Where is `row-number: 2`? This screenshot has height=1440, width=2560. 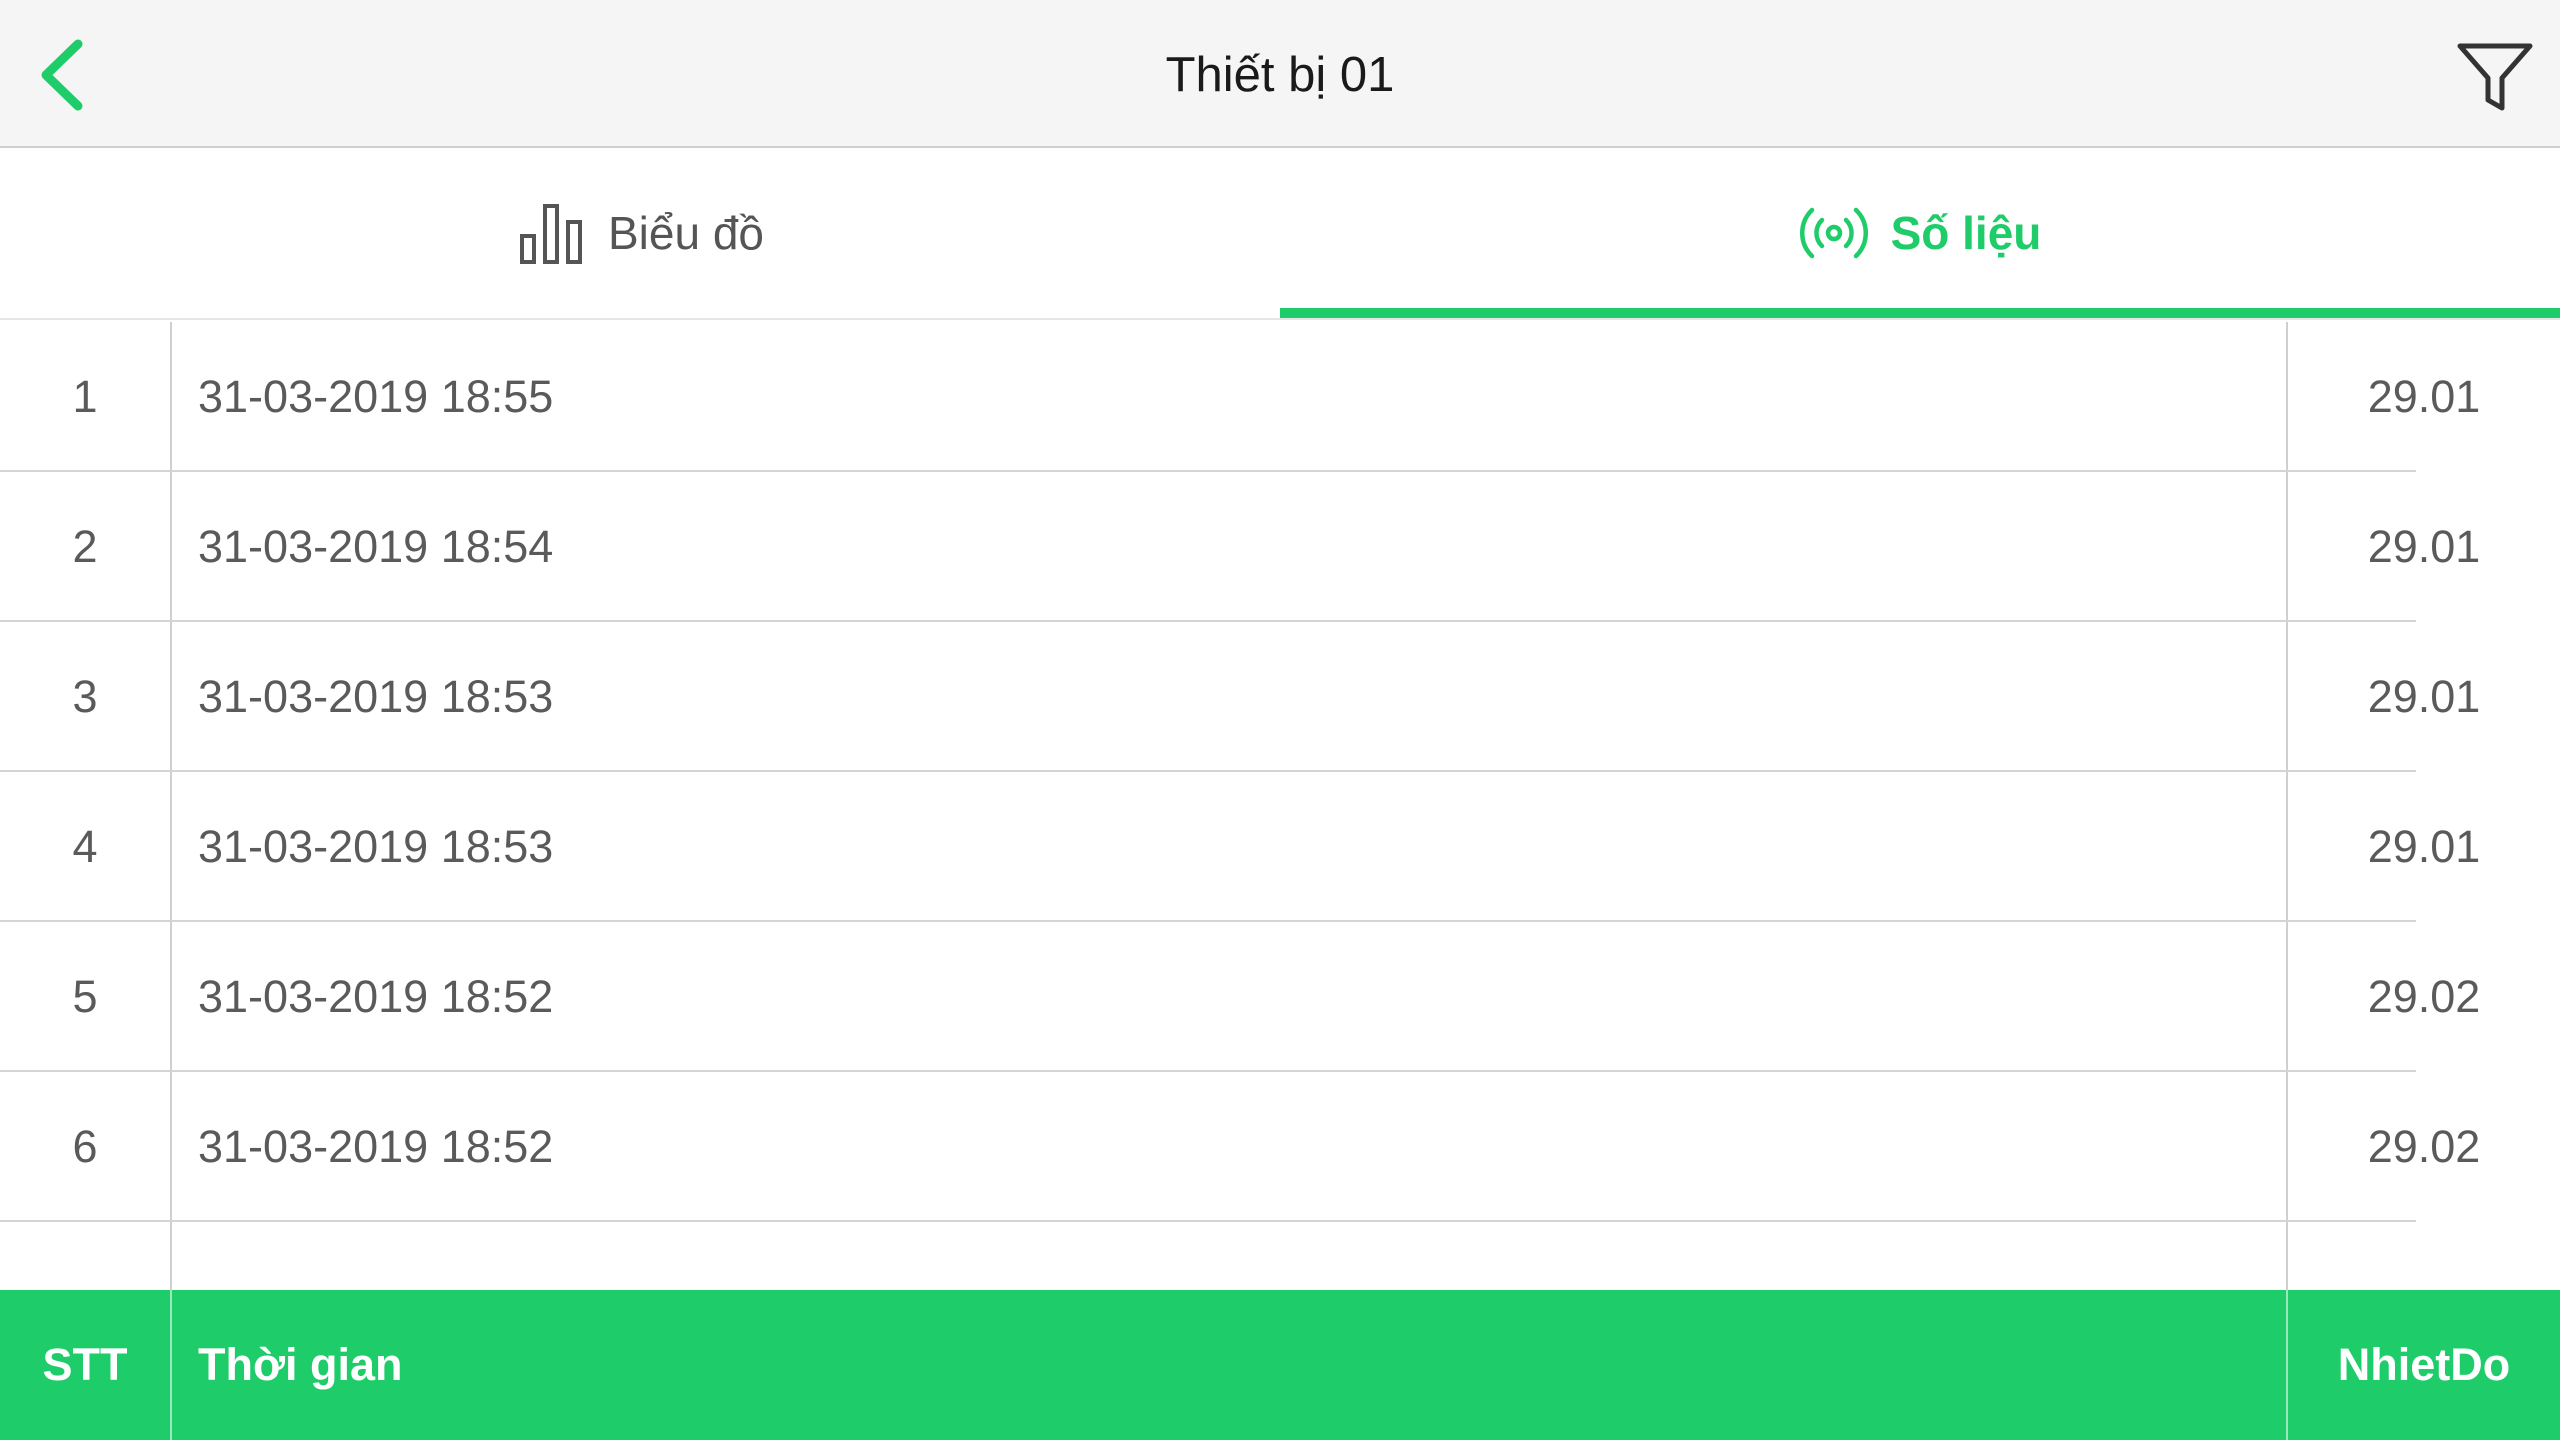 row-number: 2 is located at coordinates (85, 546).